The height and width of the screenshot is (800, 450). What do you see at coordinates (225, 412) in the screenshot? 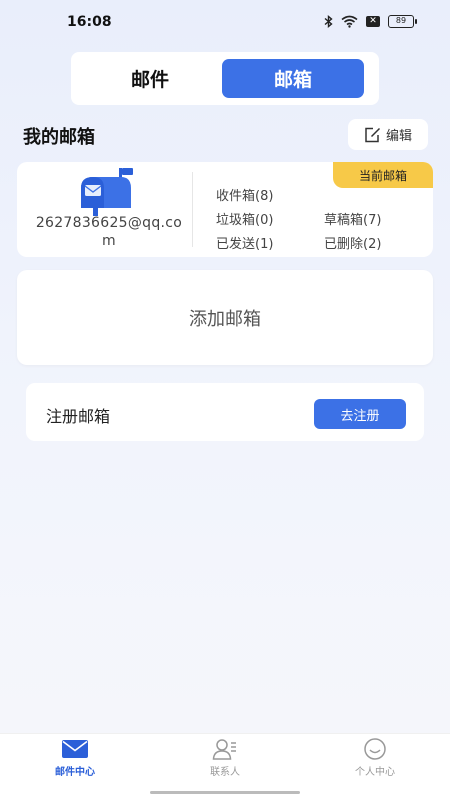
I see `register-card: 注册邮箱 去注册` at bounding box center [225, 412].